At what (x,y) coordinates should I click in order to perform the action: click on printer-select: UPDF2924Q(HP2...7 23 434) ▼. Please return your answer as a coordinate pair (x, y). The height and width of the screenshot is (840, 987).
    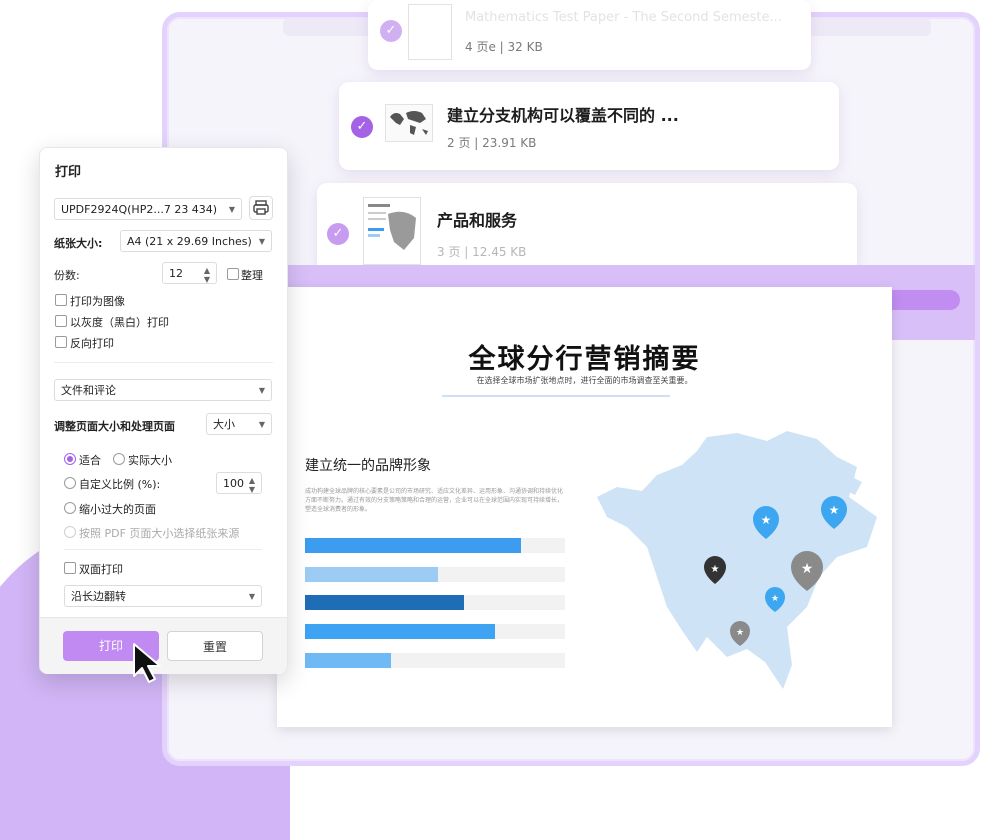
    Looking at the image, I should click on (148, 209).